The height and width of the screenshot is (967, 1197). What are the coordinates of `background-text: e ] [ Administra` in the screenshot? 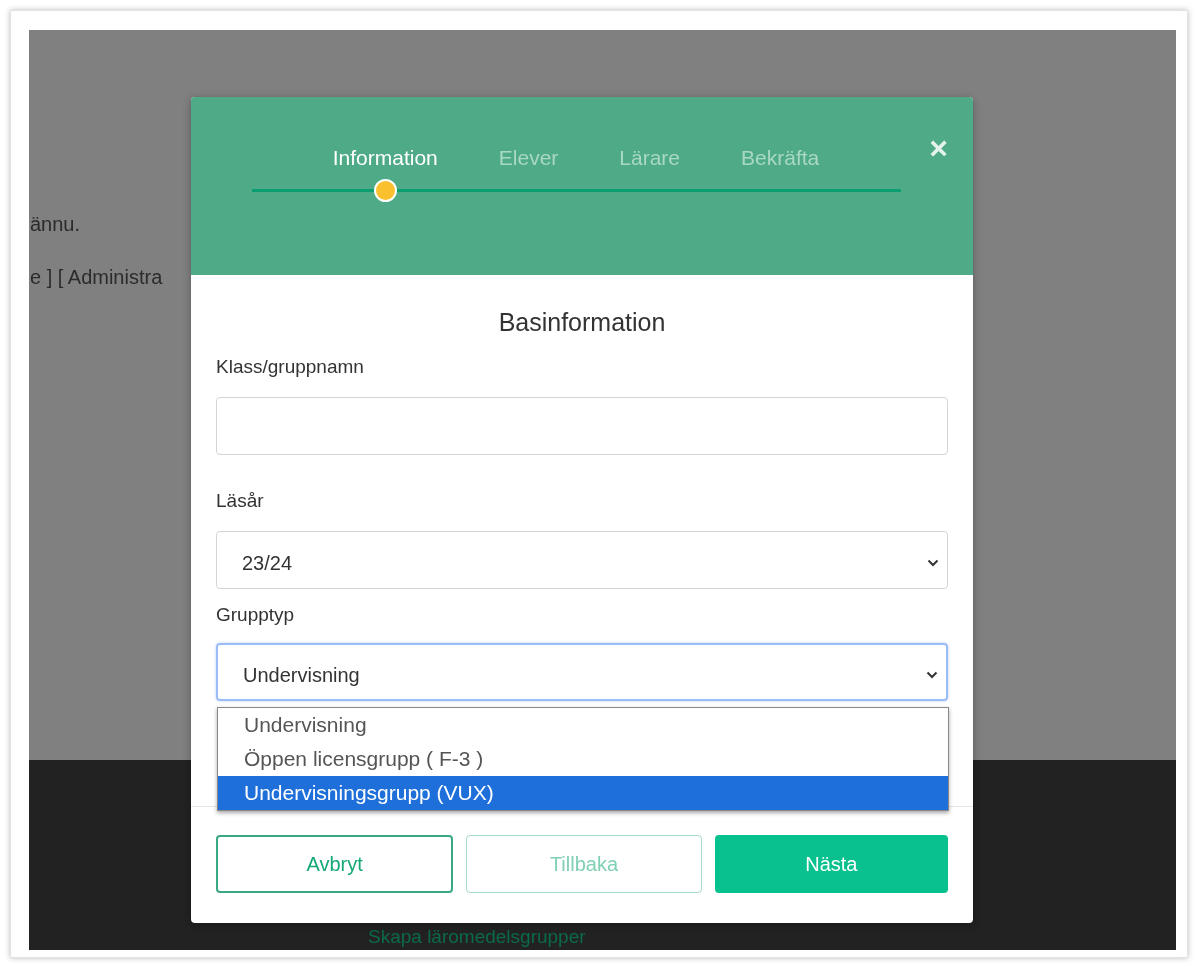 It's located at (97, 278).